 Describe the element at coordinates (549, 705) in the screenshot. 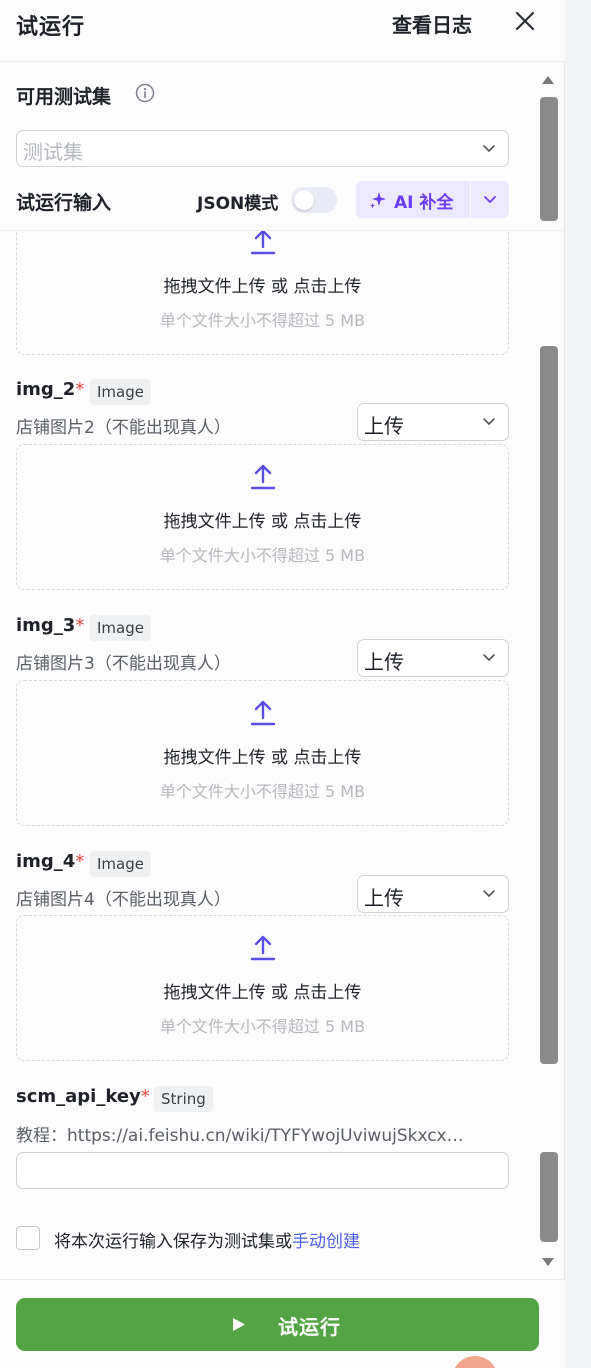

I see `scrollbar-thumb` at that location.